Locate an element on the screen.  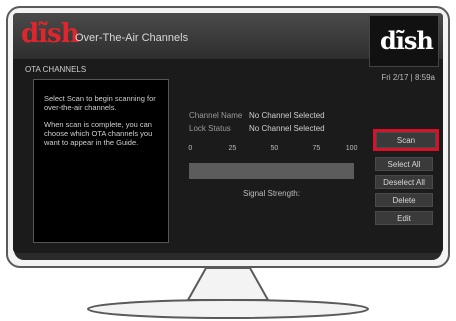
monitor-stand is located at coordinates (228, 293).